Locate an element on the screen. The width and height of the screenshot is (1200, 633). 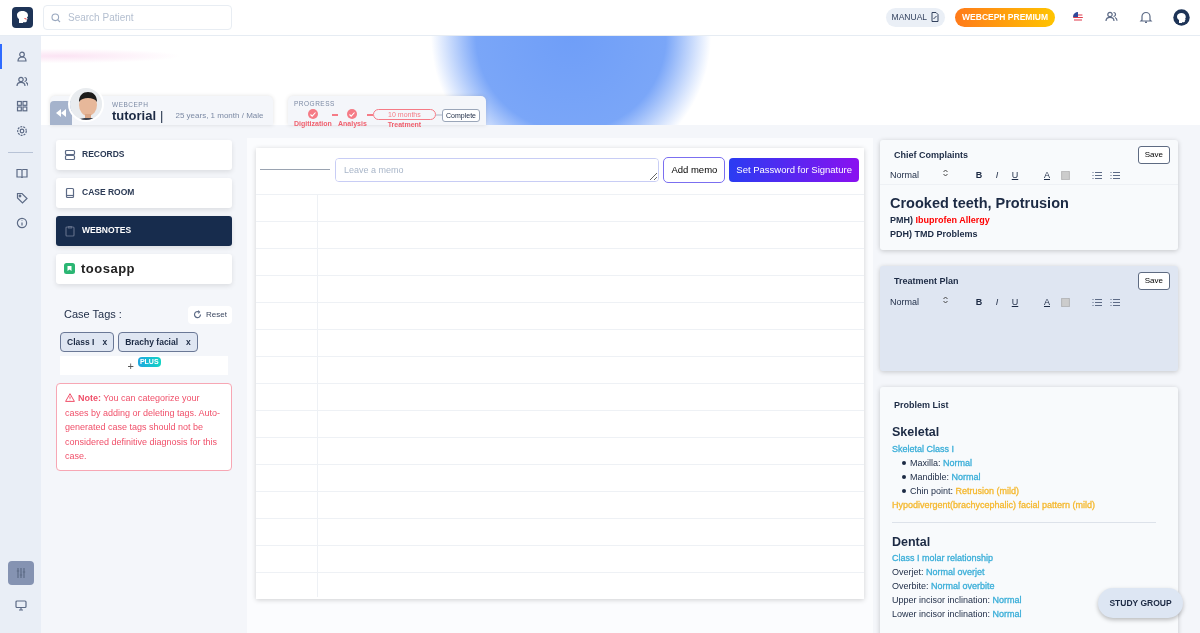
people-icon is located at coordinates (21, 81).